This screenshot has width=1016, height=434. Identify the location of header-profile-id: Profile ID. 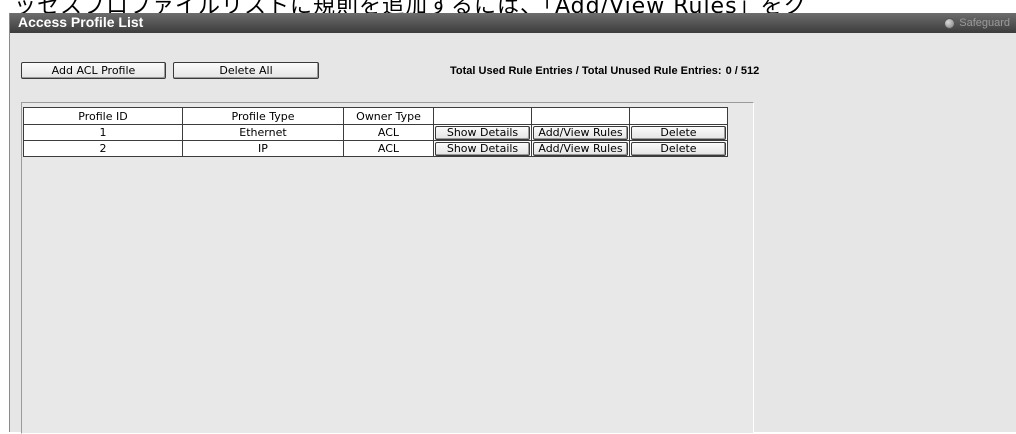
(103, 116).